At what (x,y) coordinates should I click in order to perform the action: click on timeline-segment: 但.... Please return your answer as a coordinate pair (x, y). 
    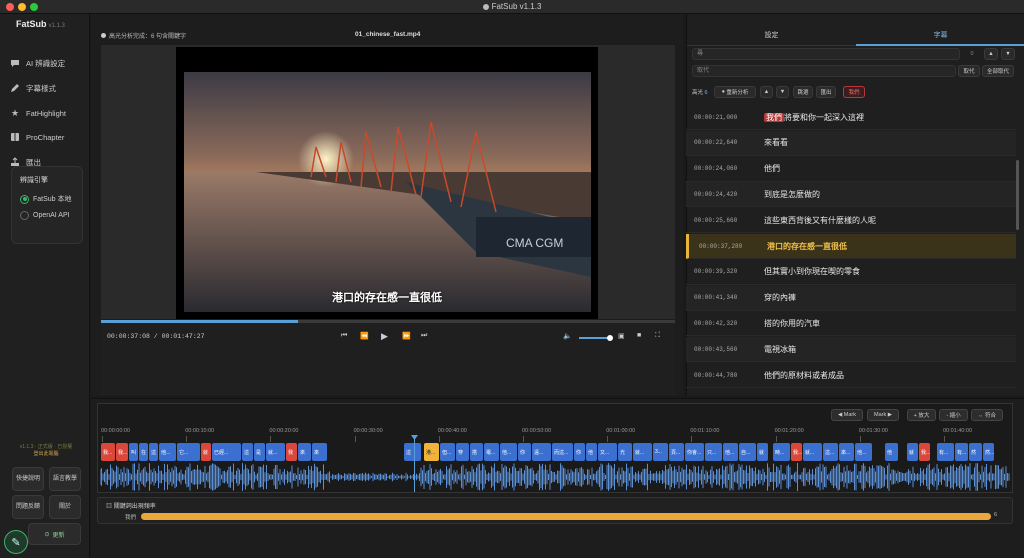
    Looking at the image, I should click on (447, 452).